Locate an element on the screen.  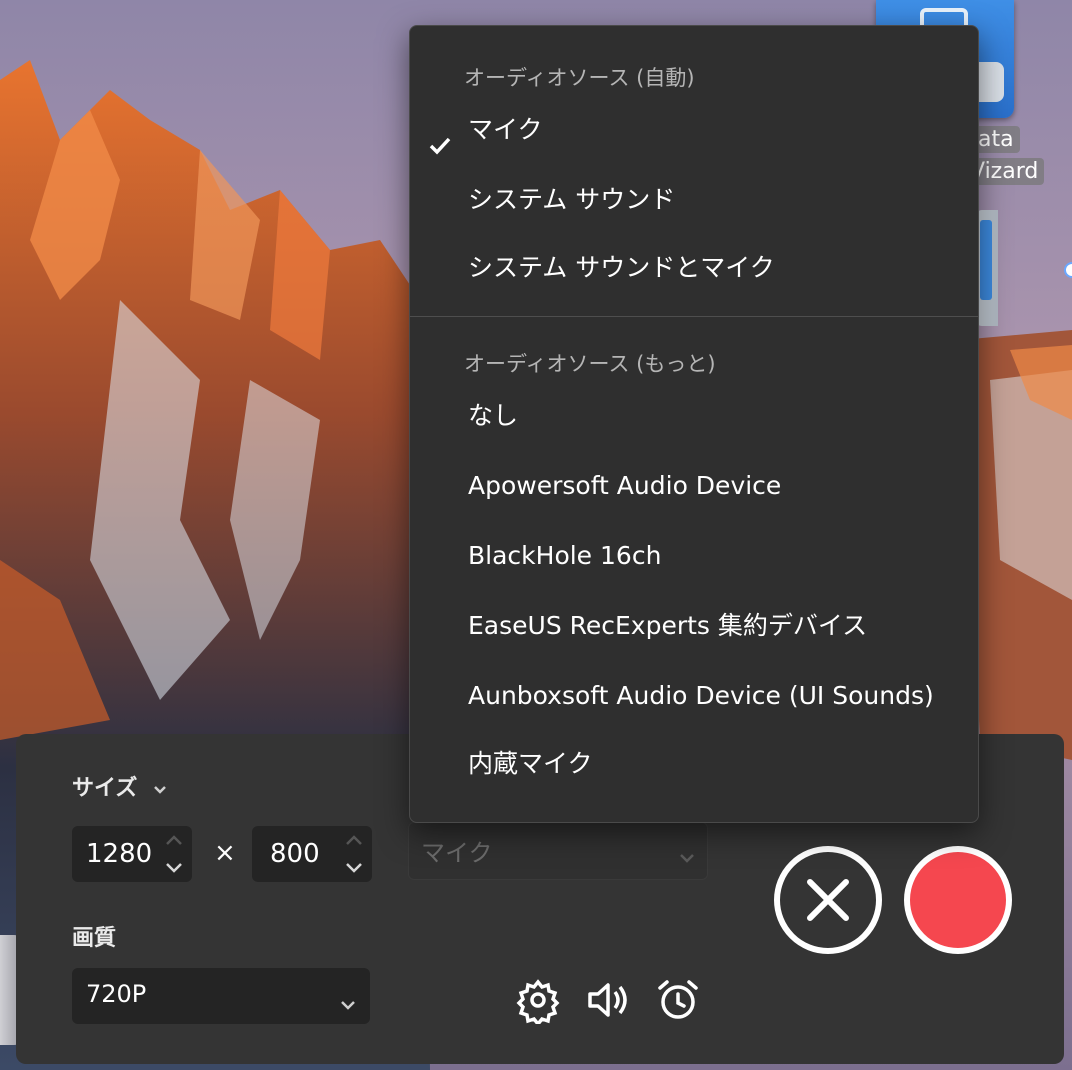
check-icon is located at coordinates (440, 148).